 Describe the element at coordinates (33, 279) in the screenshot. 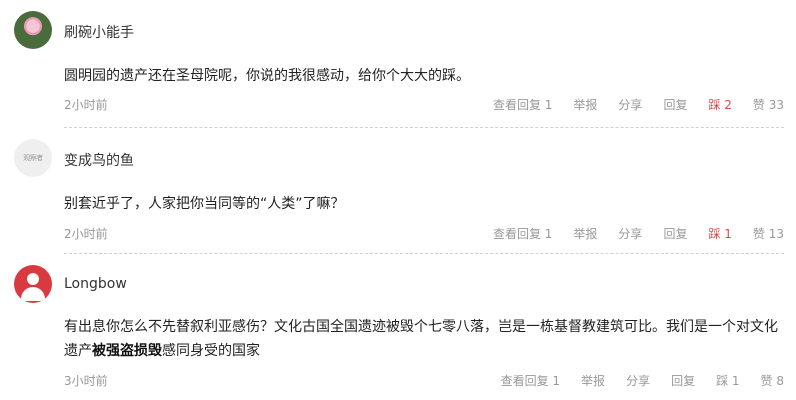

I see `avatar-head-shape` at that location.